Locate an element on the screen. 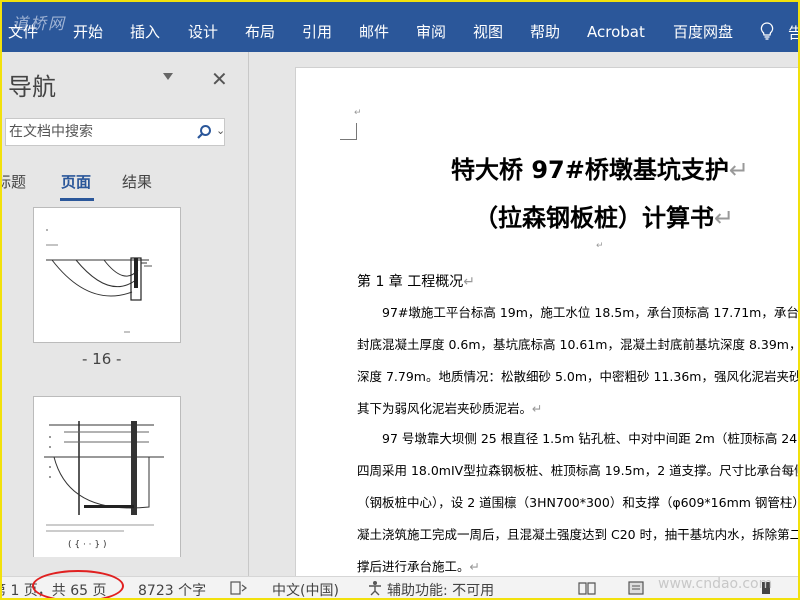 The width and height of the screenshot is (800, 600). body-line: 凝土浇筑施工完成一周后，且混凝土强度达到 C20 时，抽干基坑内水，拆除第二、三 is located at coordinates (578, 534).